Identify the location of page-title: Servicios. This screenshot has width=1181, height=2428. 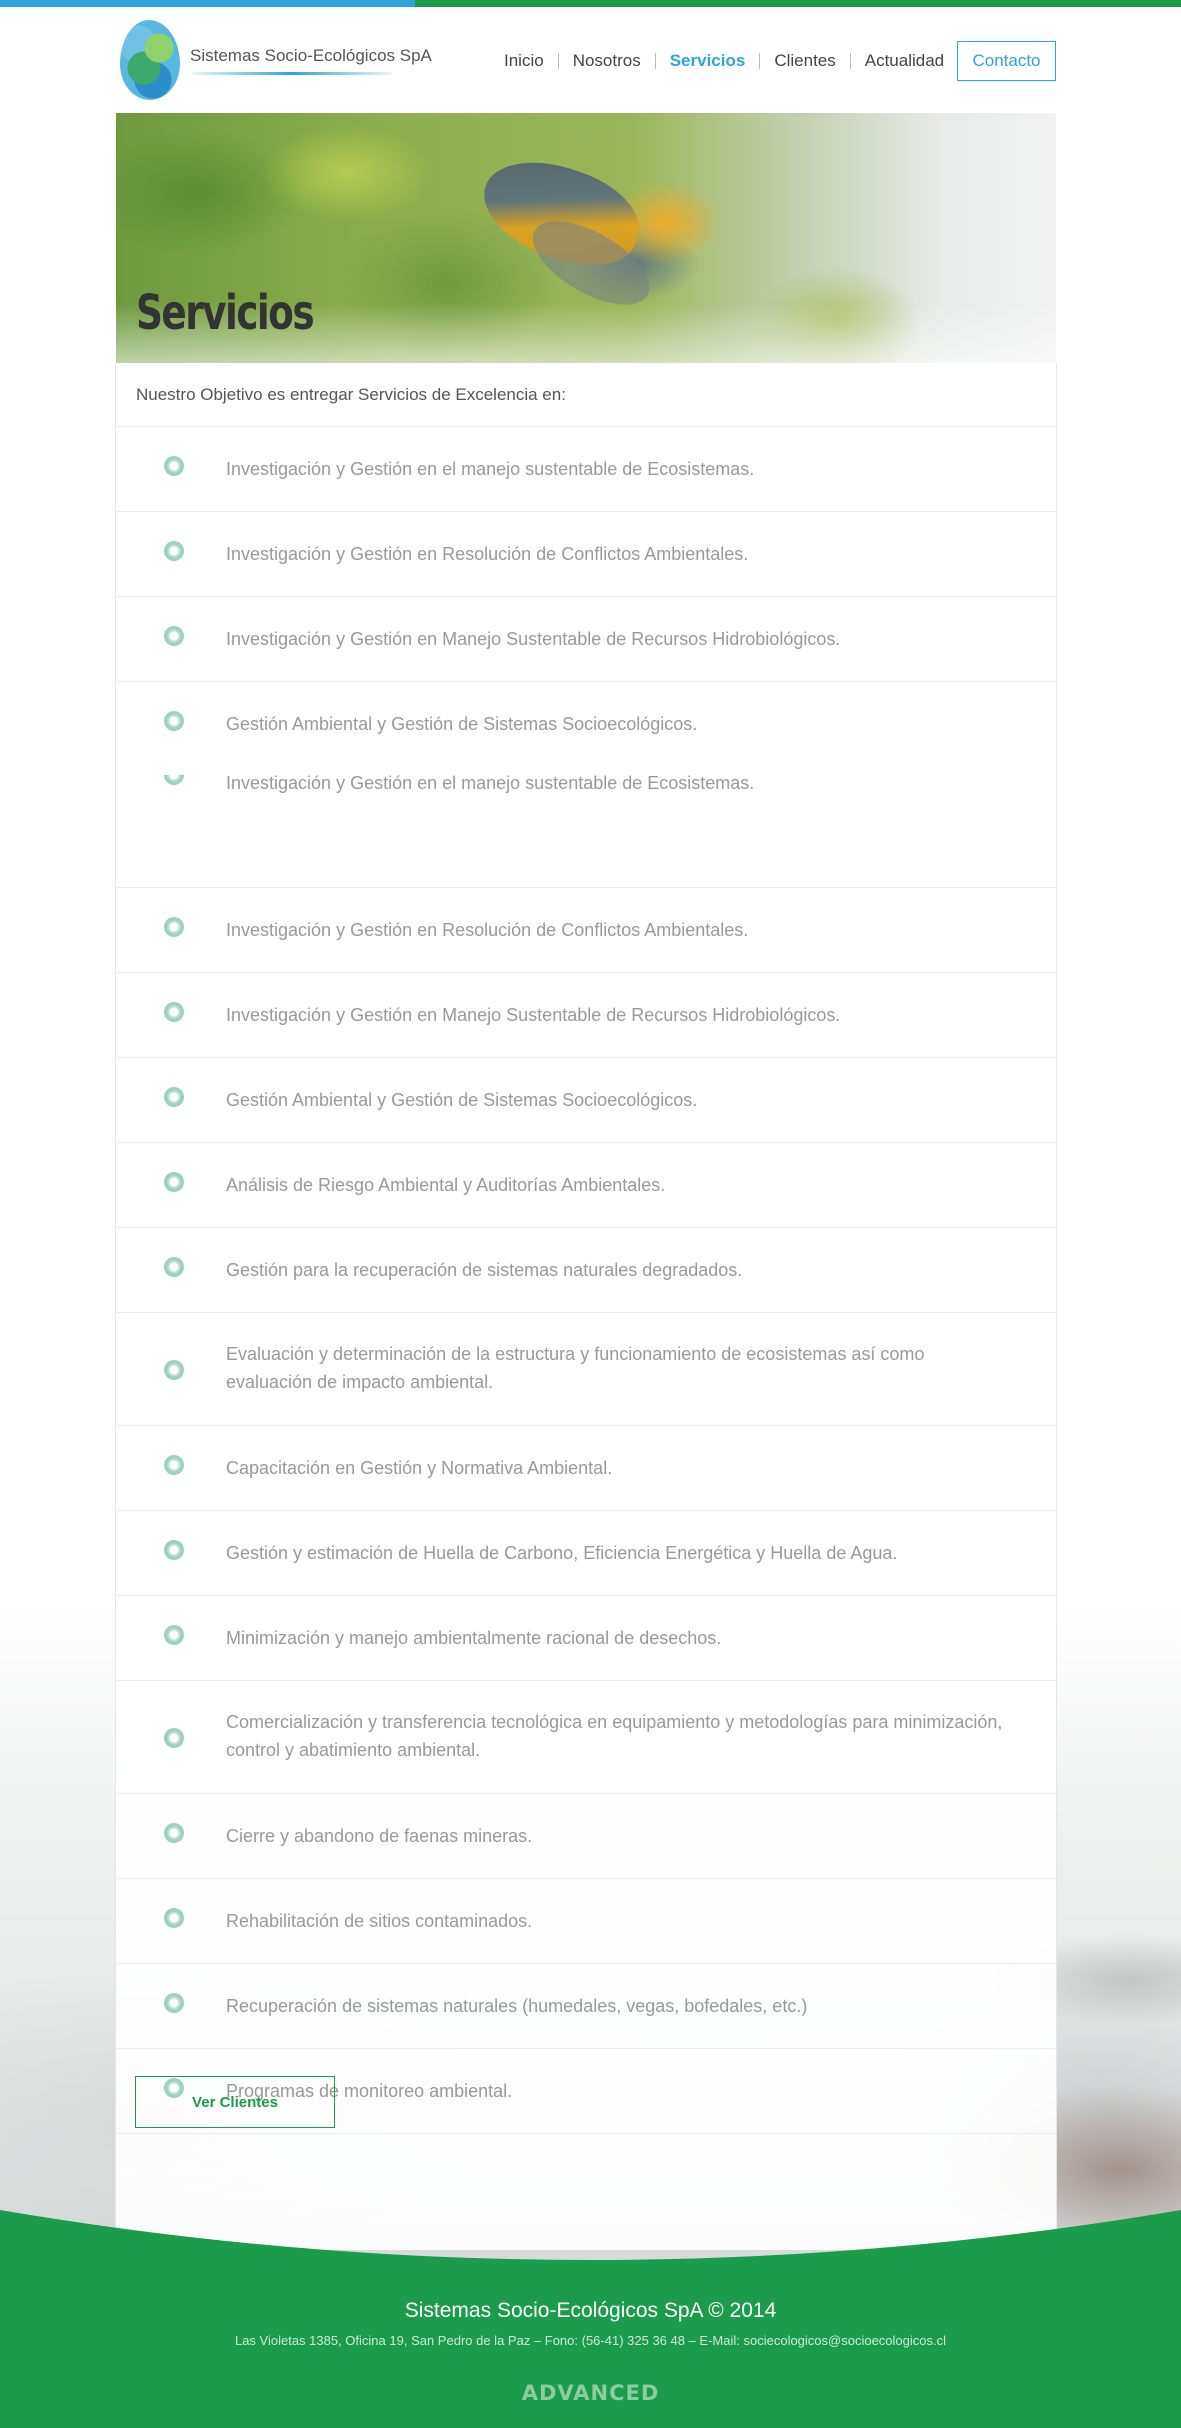
(225, 313).